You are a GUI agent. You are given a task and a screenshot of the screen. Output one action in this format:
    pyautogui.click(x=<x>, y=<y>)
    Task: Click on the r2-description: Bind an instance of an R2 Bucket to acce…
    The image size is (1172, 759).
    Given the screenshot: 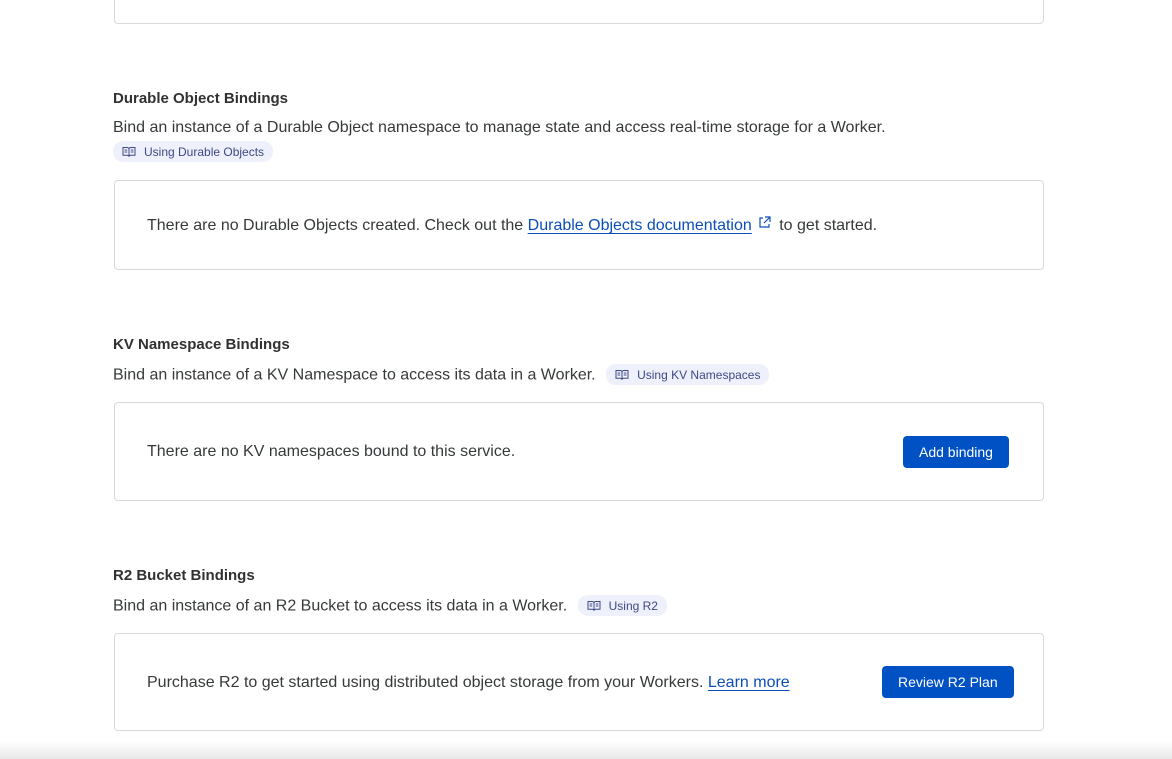 What is the action you would take?
    pyautogui.click(x=340, y=606)
    